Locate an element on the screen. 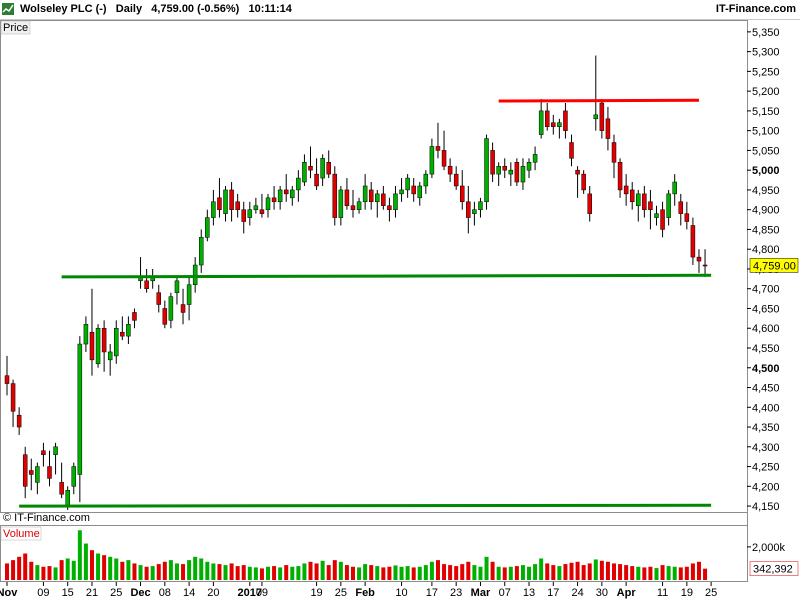  volume-panel-frame is located at coordinates (374, 553).